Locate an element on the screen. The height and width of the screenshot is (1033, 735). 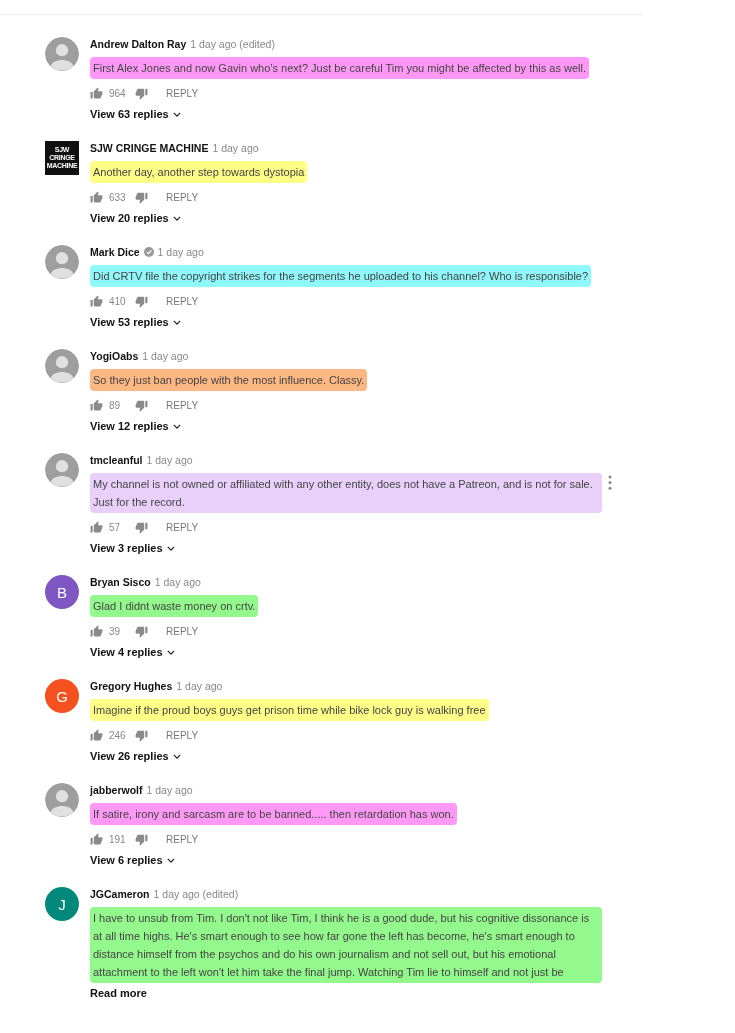
like-count: 246 is located at coordinates (118, 735).